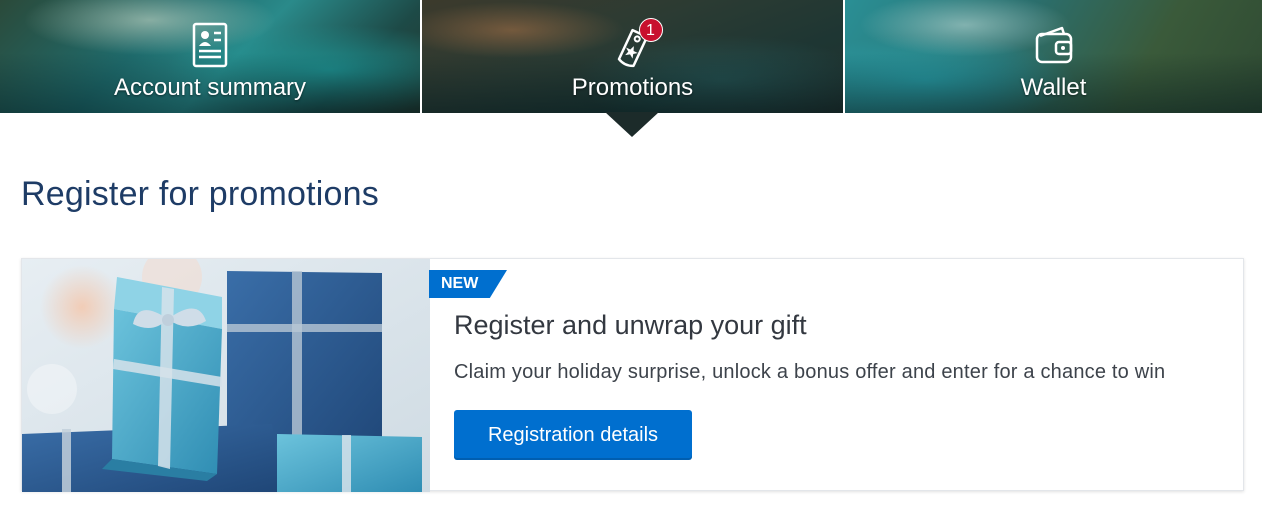  What do you see at coordinates (630, 325) in the screenshot?
I see `promo-title: Register and unwrap your gift` at bounding box center [630, 325].